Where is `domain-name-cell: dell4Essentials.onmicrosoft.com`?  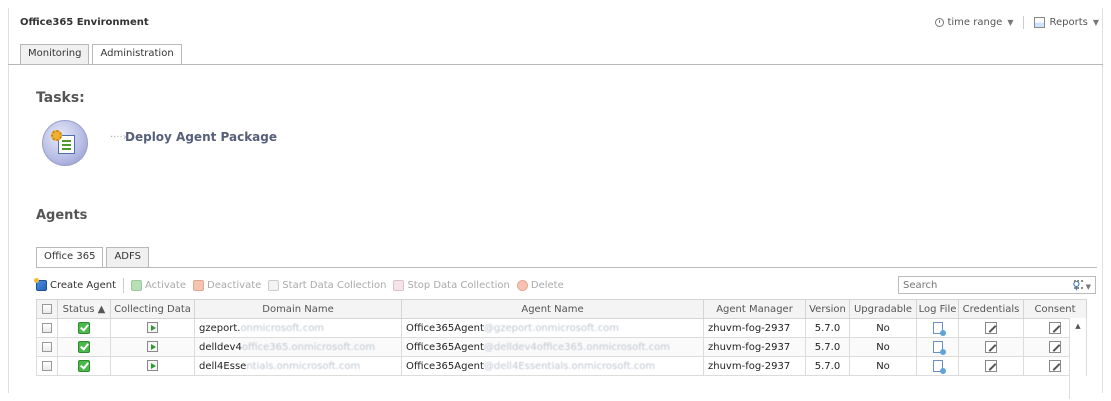 domain-name-cell: dell4Essentials.onmicrosoft.com is located at coordinates (298, 366).